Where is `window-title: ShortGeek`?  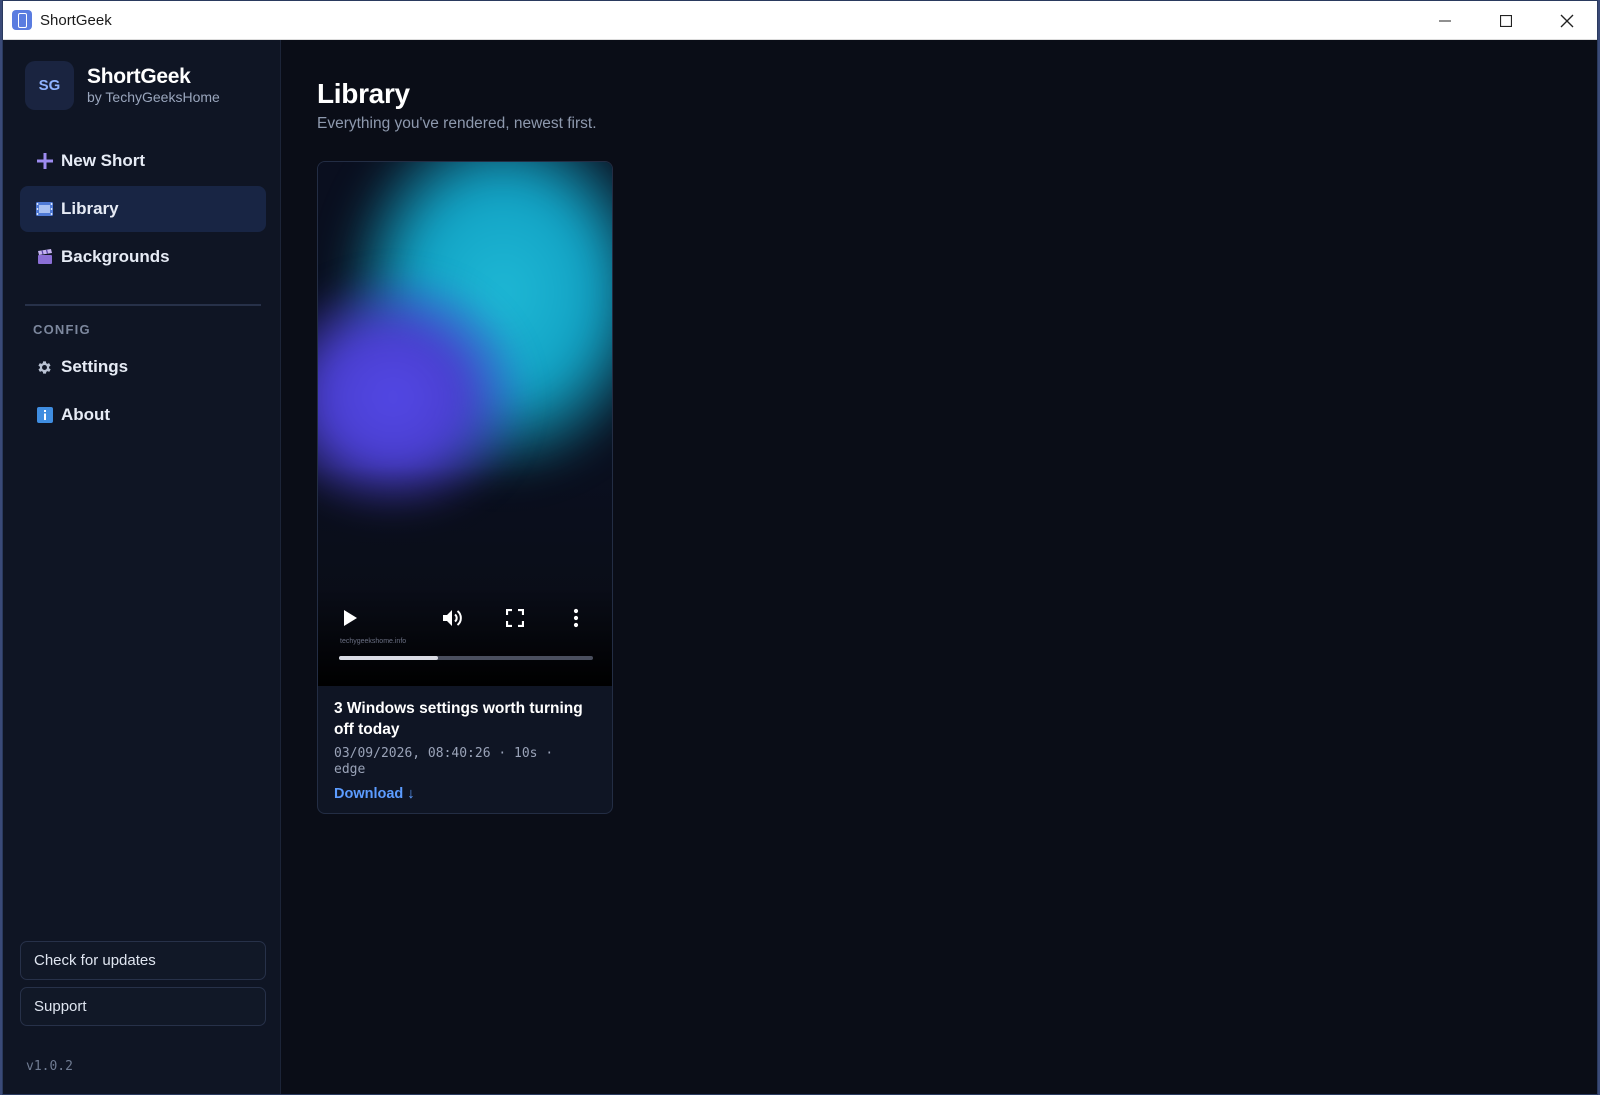
window-title: ShortGeek is located at coordinates (76, 20).